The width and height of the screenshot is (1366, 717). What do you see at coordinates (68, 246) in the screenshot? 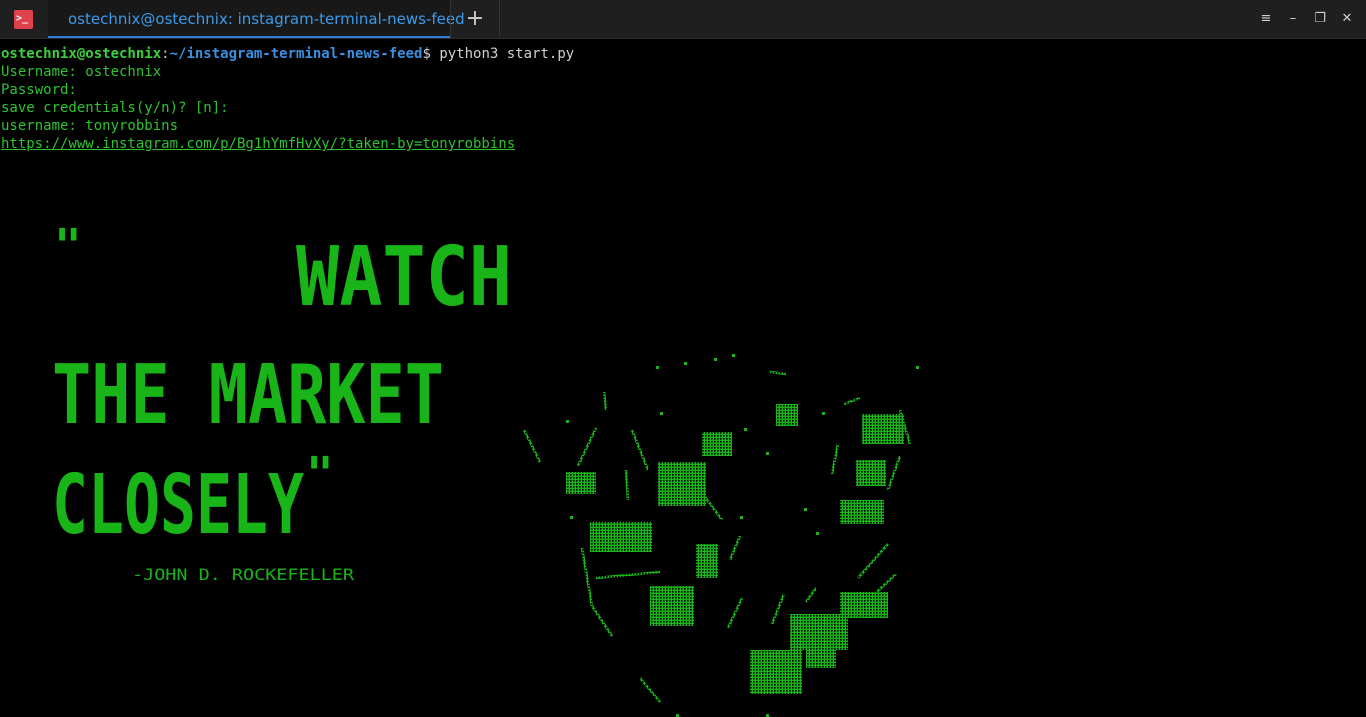
I see `quote-open-mark: "` at bounding box center [68, 246].